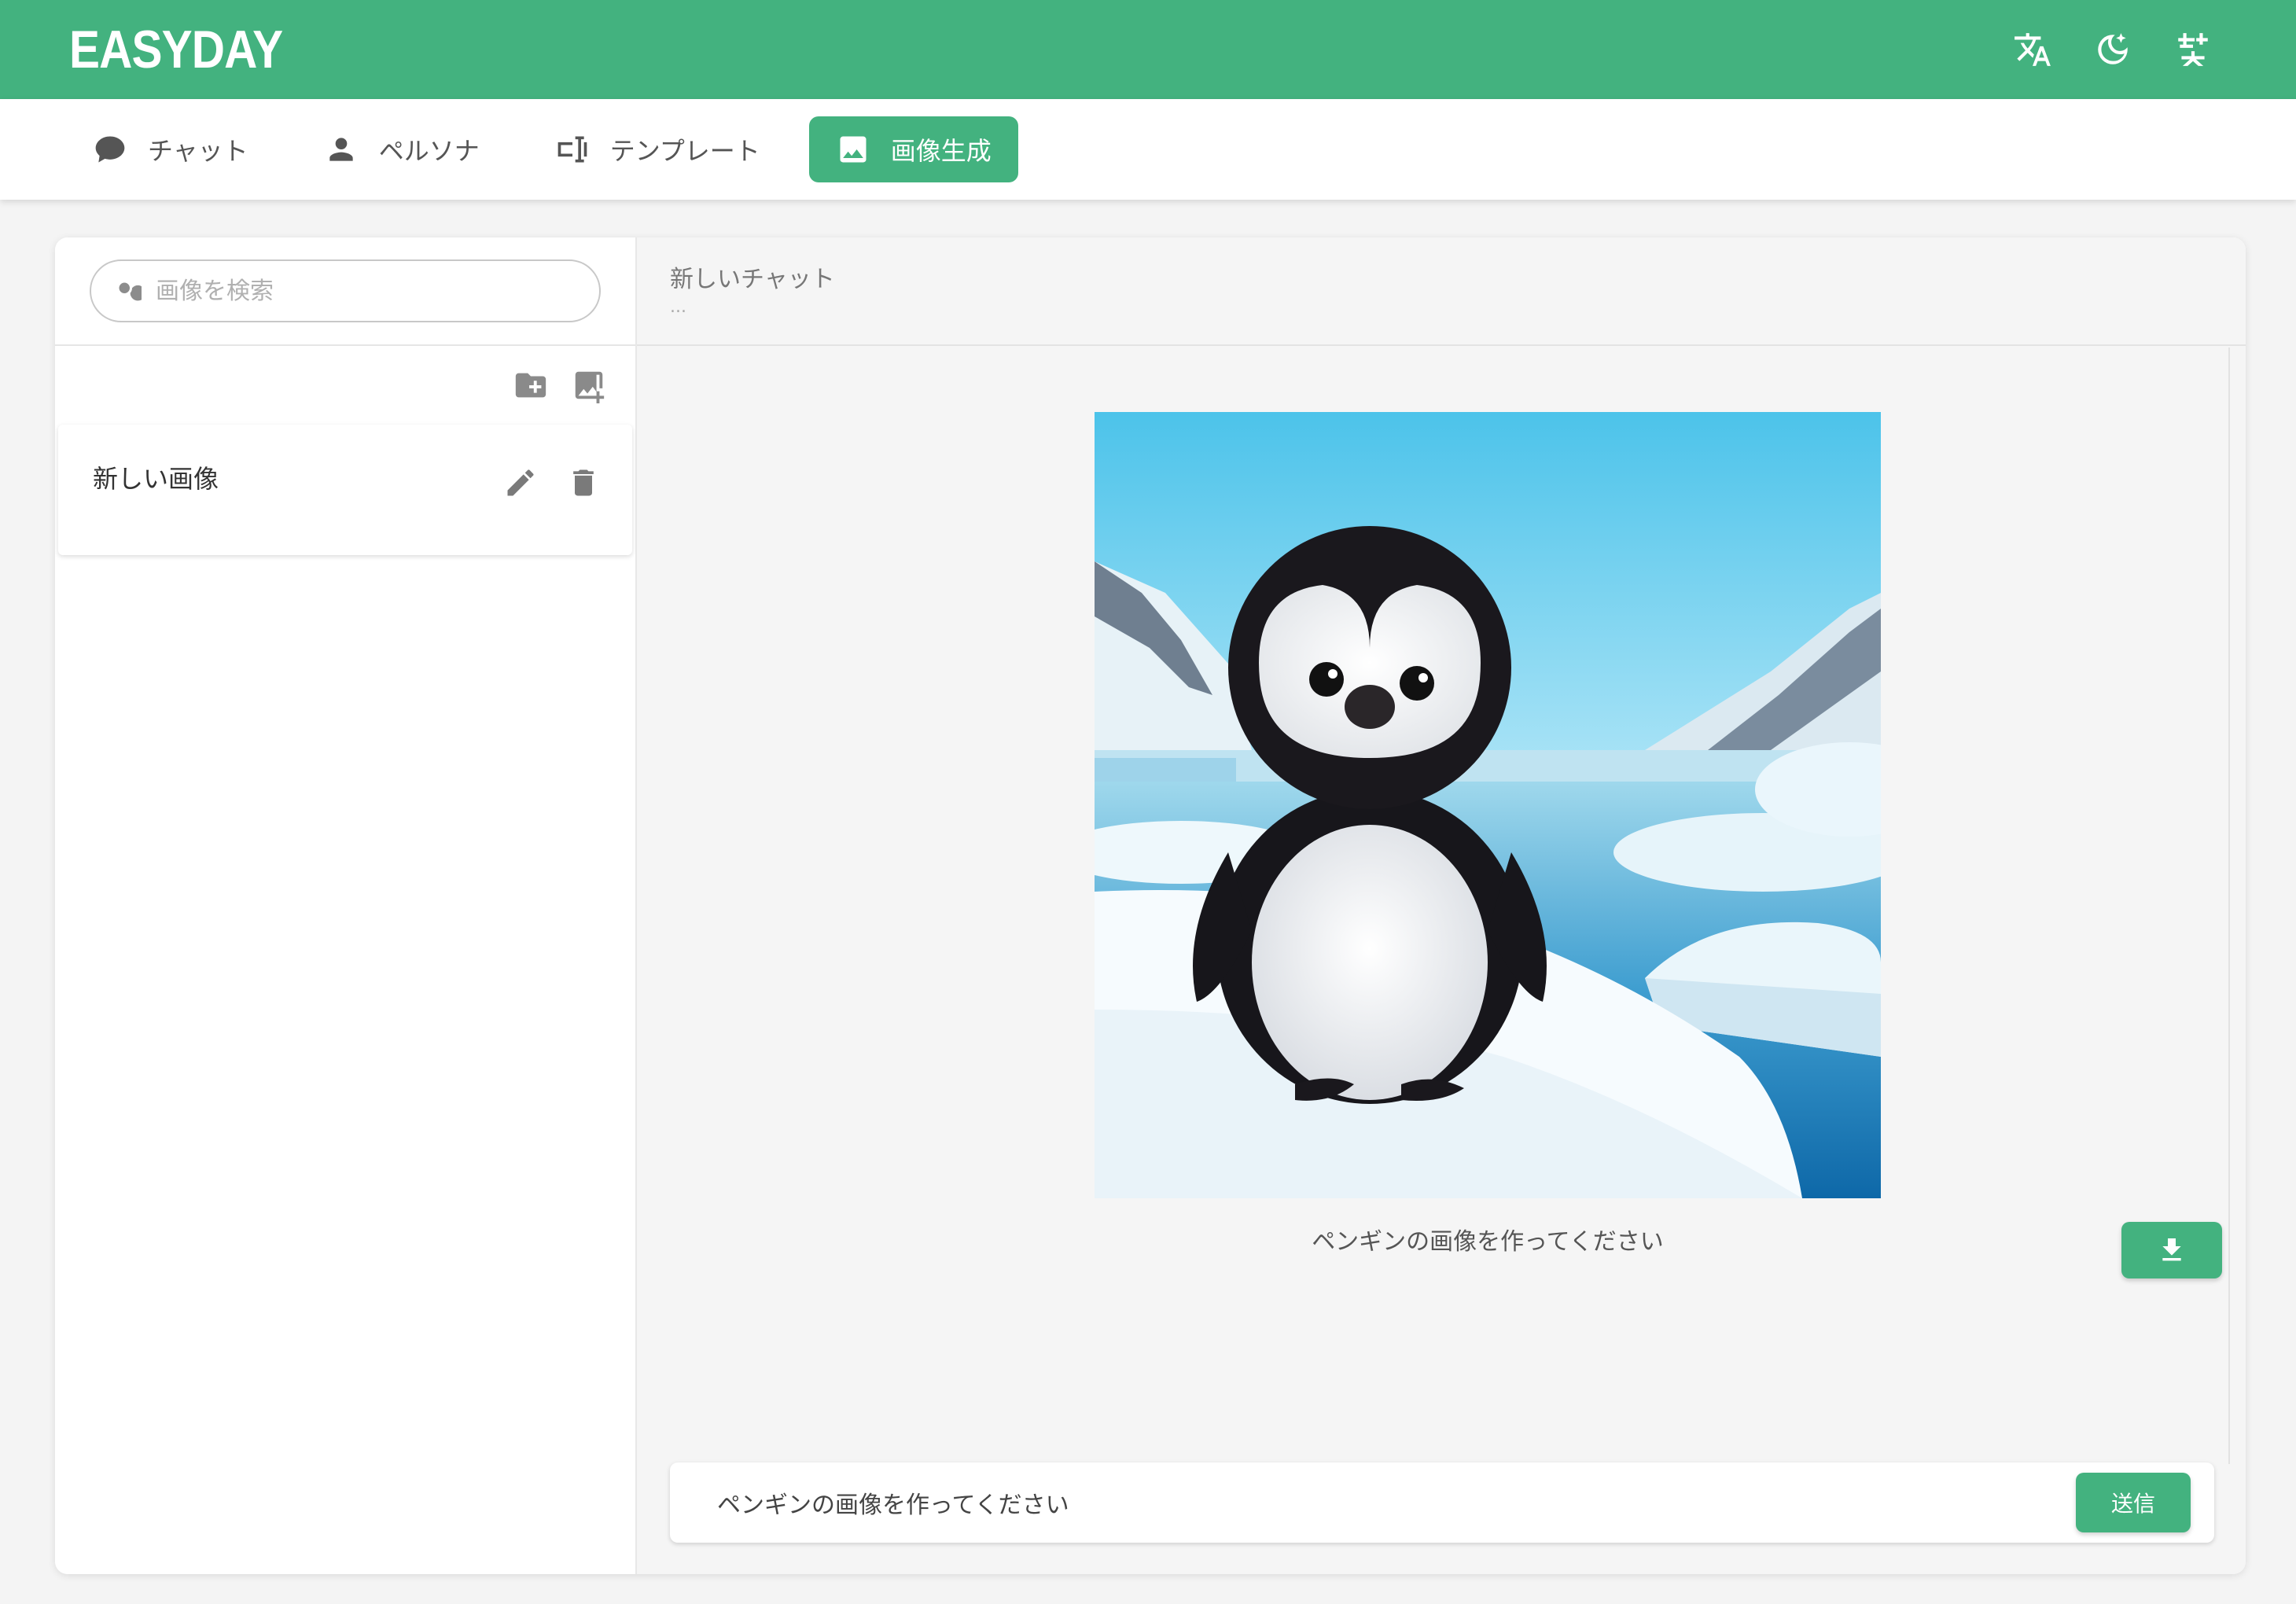 The width and height of the screenshot is (2296, 1604). What do you see at coordinates (1148, 149) in the screenshot?
I see `main-tabs: チャット ペルソナ テンプレート 画像生成` at bounding box center [1148, 149].